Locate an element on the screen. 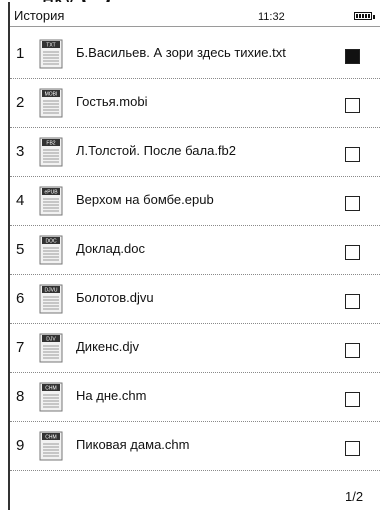  format-tag: DJVU is located at coordinates (50, 291).